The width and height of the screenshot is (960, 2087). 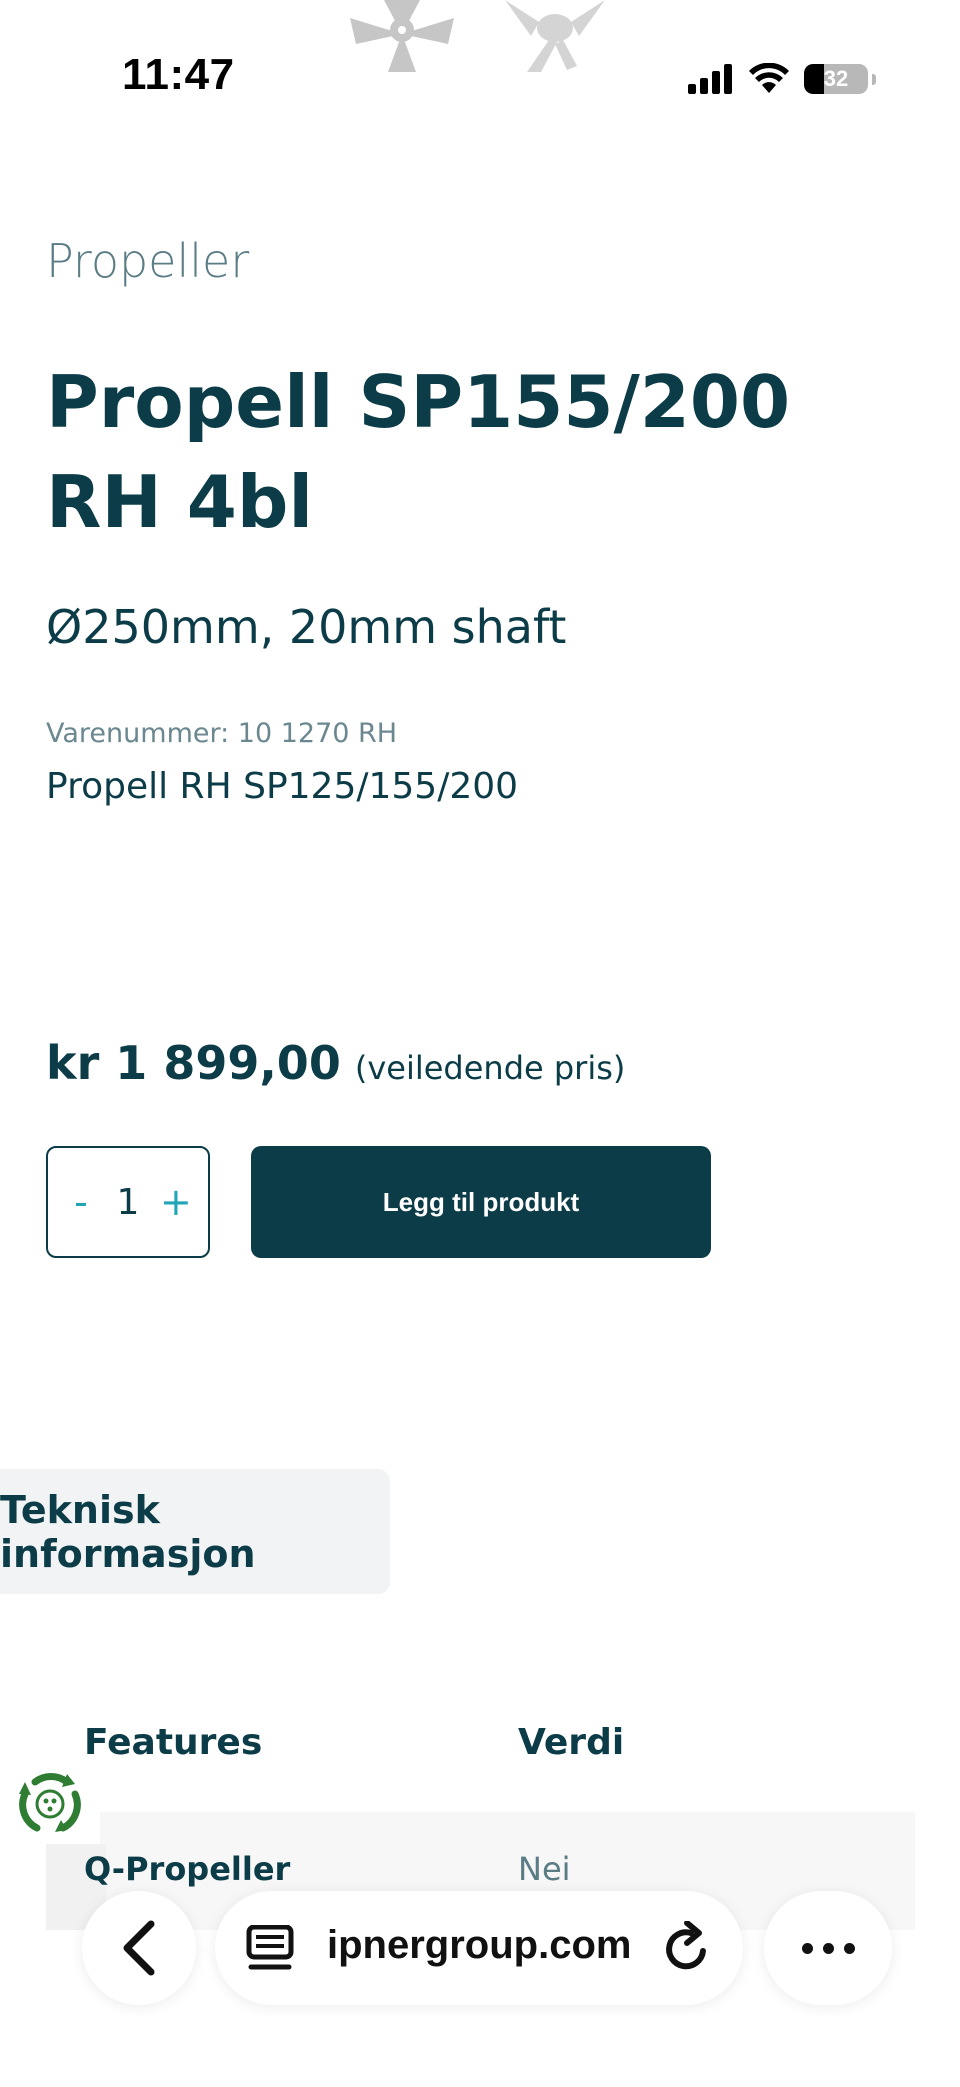 I want to click on back-button, so click(x=139, y=1948).